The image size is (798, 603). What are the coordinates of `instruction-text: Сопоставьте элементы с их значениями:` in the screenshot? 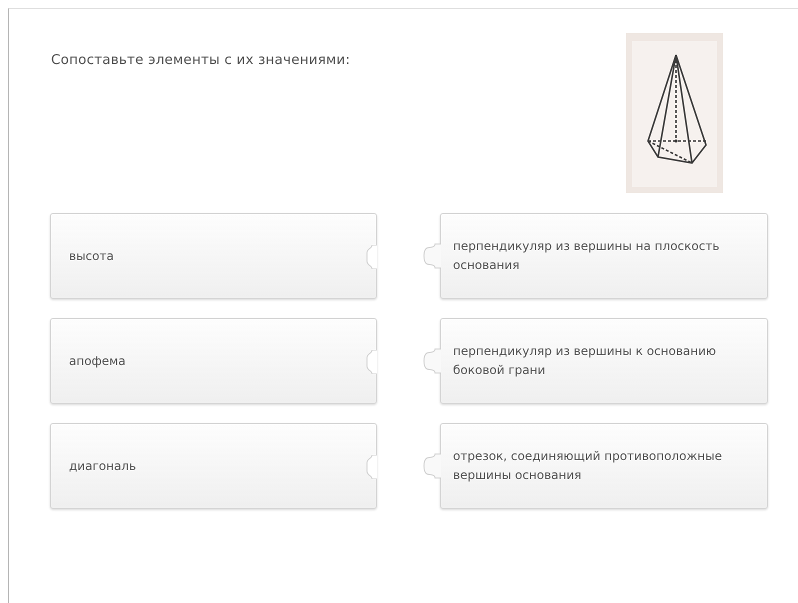 It's located at (200, 60).